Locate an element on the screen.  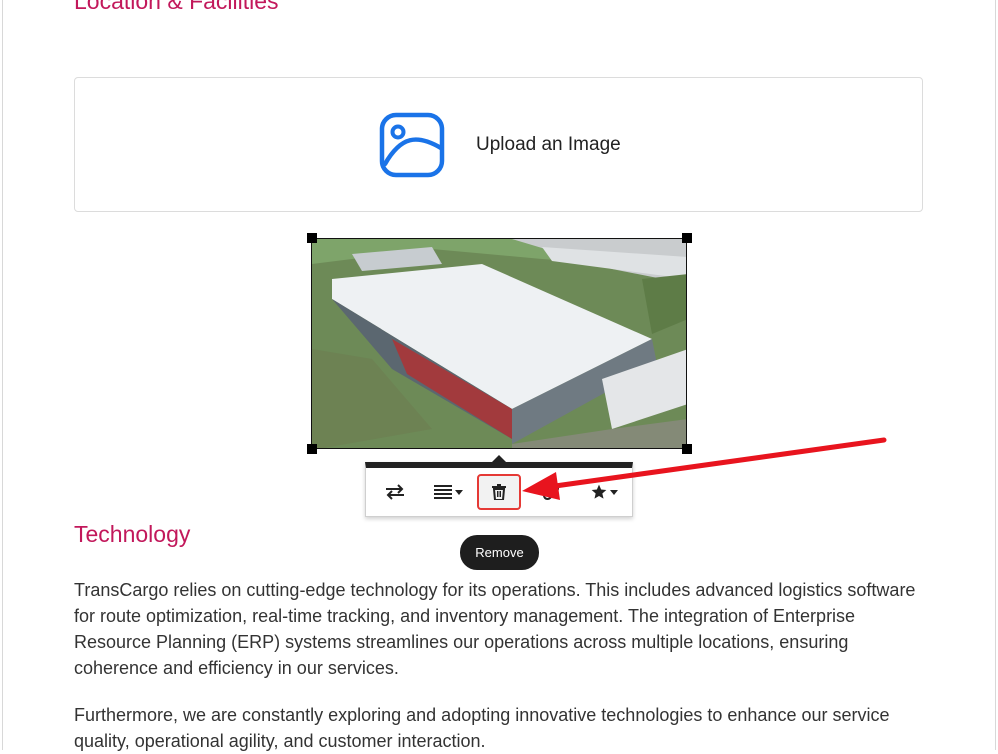
resize-handle-top-right is located at coordinates (687, 238).